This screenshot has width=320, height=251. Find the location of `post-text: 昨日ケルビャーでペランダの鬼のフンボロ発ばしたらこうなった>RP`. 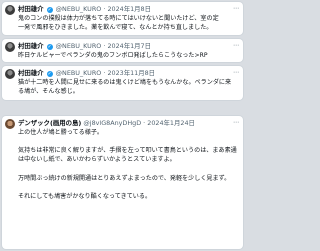

post-text: 昨日ケルビャーでペランダの鬼のフンボロ発ばしたらこうなった>RP is located at coordinates (128, 55).